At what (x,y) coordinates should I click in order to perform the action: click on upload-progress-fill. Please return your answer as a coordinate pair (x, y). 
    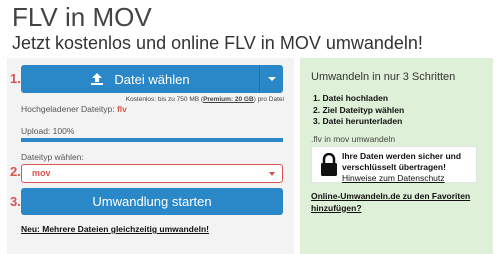
    Looking at the image, I should click on (152, 140).